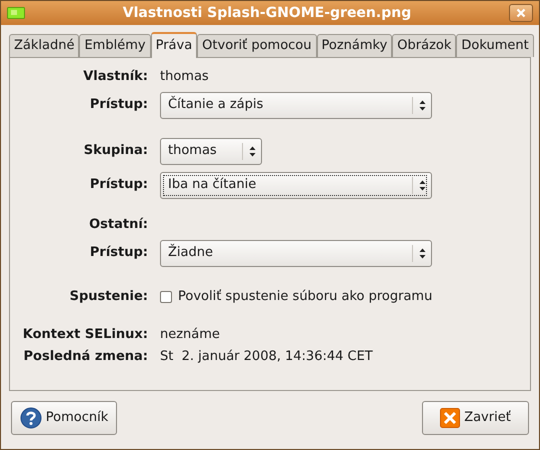 Image resolution: width=540 pixels, height=450 pixels. Describe the element at coordinates (16, 13) in the screenshot. I see `image-icon` at that location.